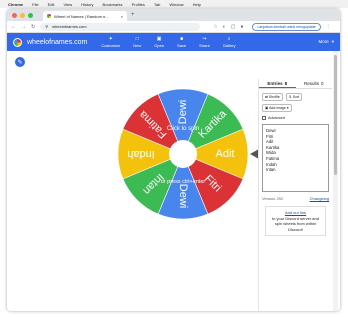  What do you see at coordinates (295, 198) in the screenshot?
I see `version-row: Version 292 Changelog` at bounding box center [295, 198].